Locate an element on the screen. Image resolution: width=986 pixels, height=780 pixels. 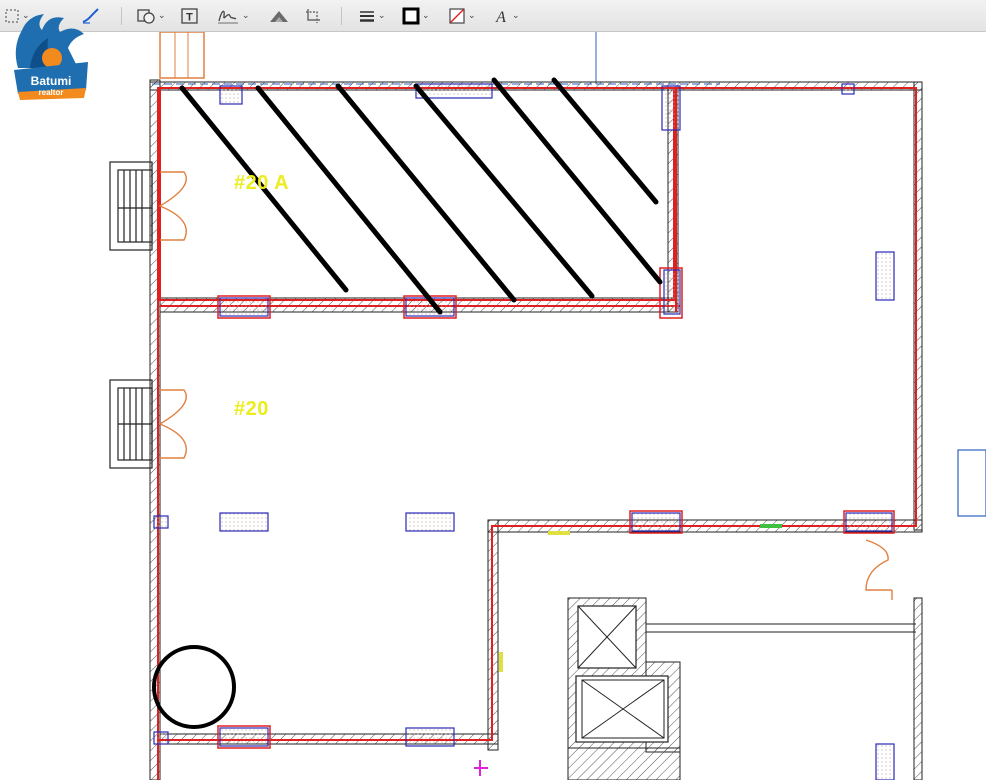
top-stair-fragment is located at coordinates (436, 58).